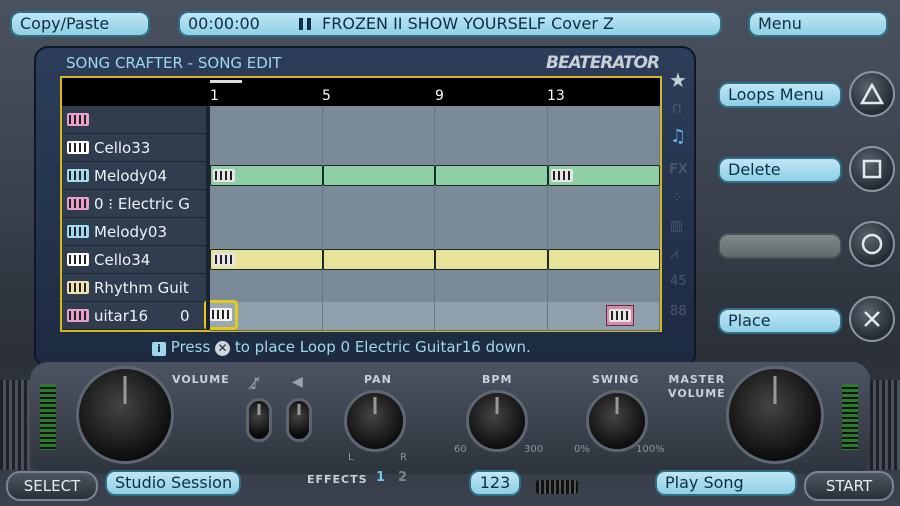  I want to click on track-label: Cello33, so click(134, 148).